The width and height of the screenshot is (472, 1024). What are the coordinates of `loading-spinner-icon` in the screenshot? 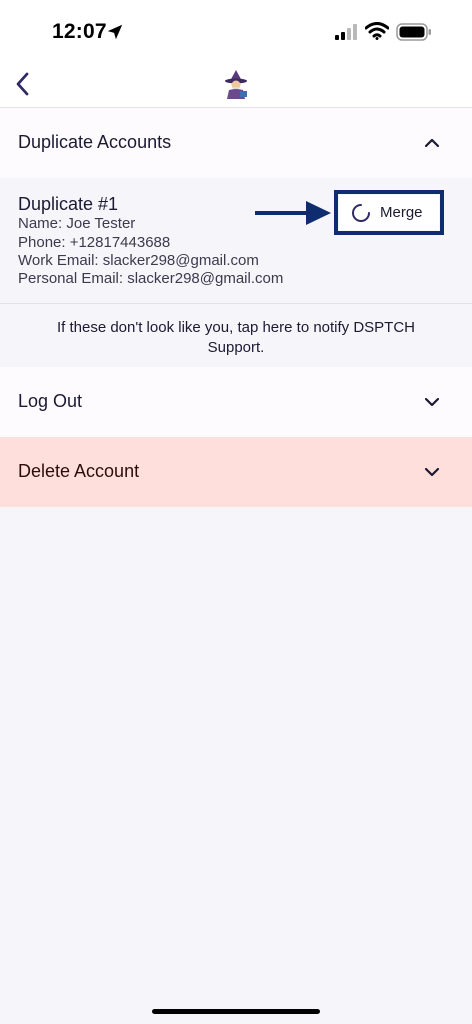 It's located at (361, 213).